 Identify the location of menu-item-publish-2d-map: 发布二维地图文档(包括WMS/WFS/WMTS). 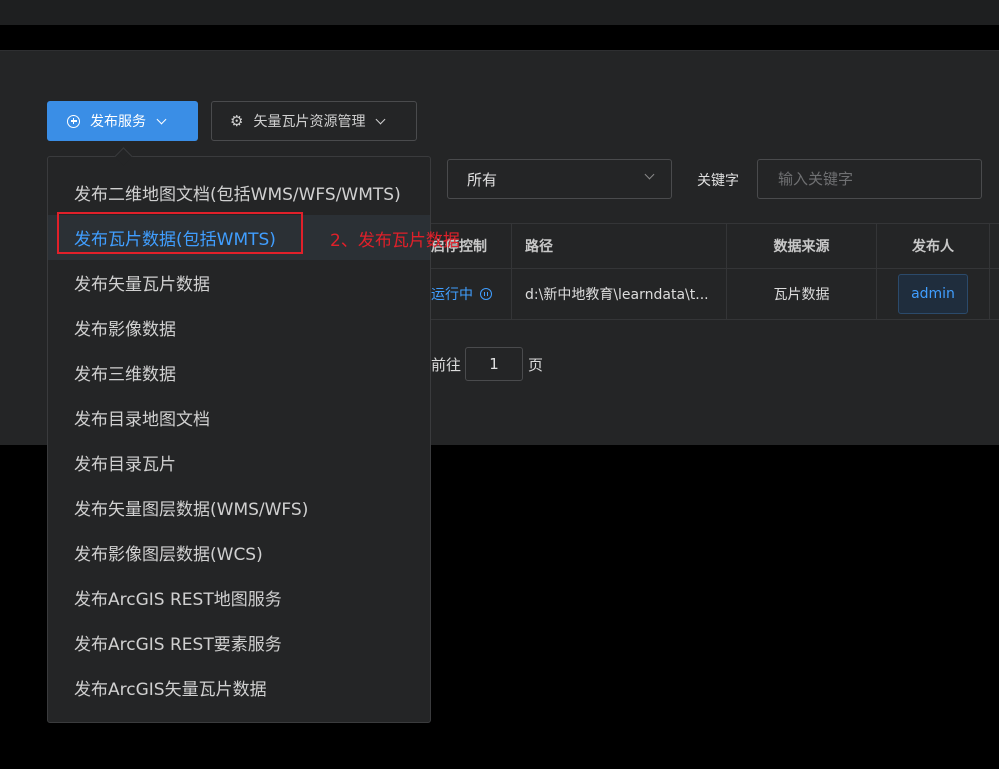
(239, 192).